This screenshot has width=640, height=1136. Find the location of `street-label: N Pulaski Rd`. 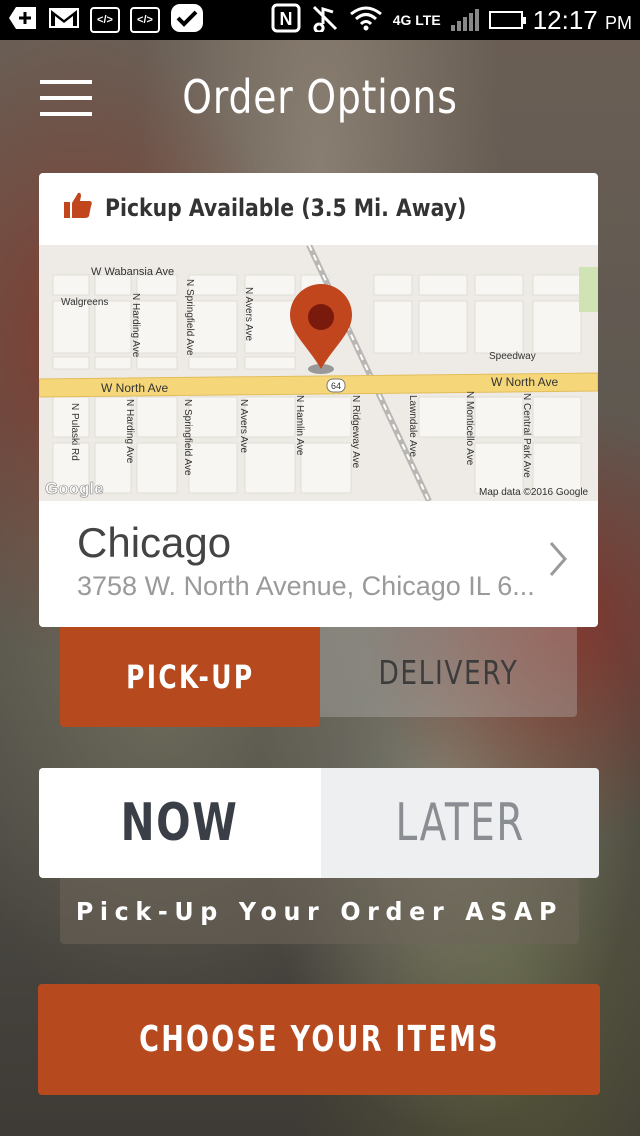

street-label: N Pulaski Rd is located at coordinates (74, 432).